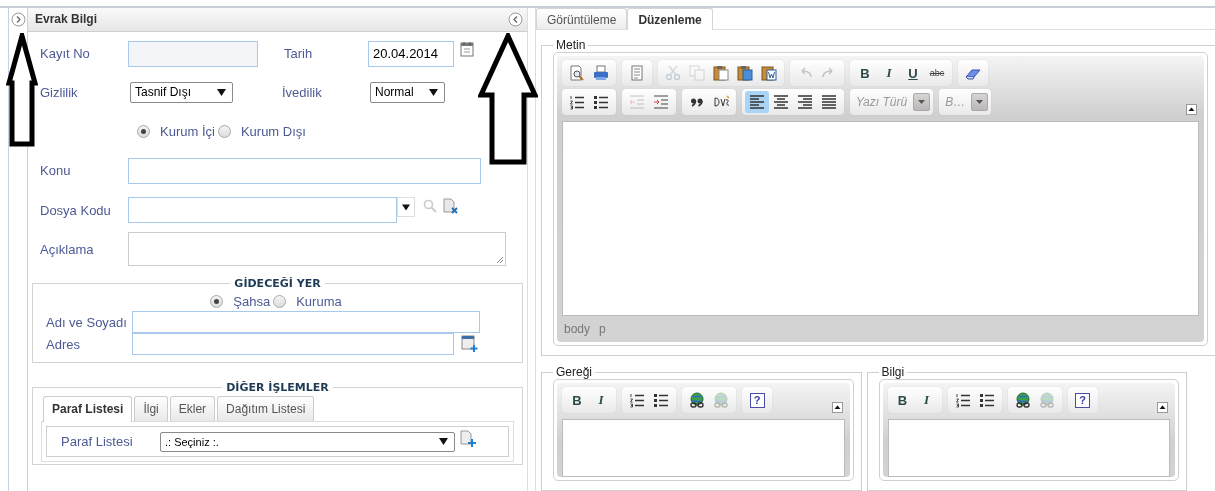 The image size is (1215, 491). Describe the element at coordinates (63, 344) in the screenshot. I see `field-label: Adres` at that location.